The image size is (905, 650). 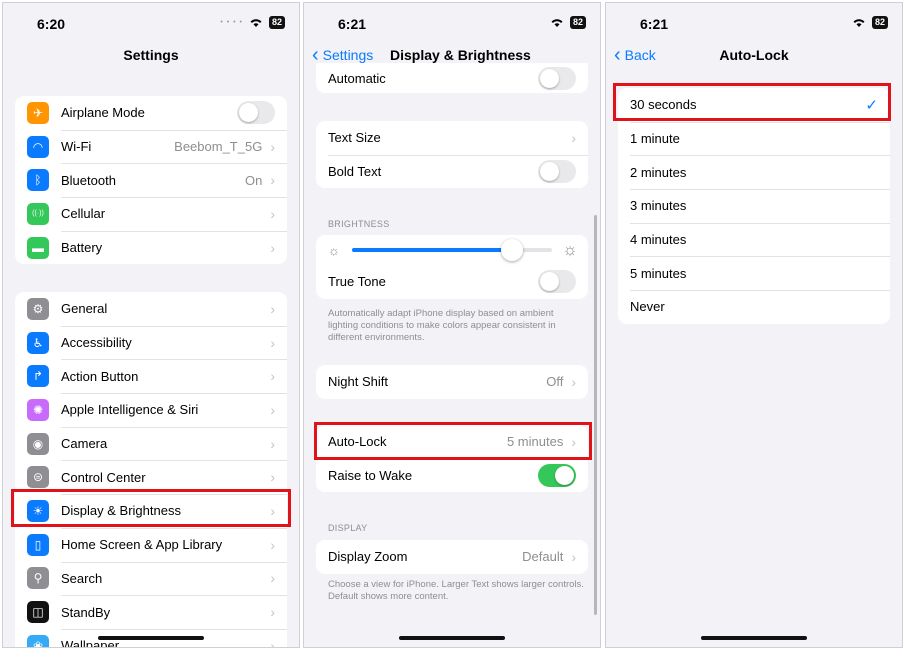 I want to click on auto-lock-option: 5 minutes, so click(x=754, y=273).